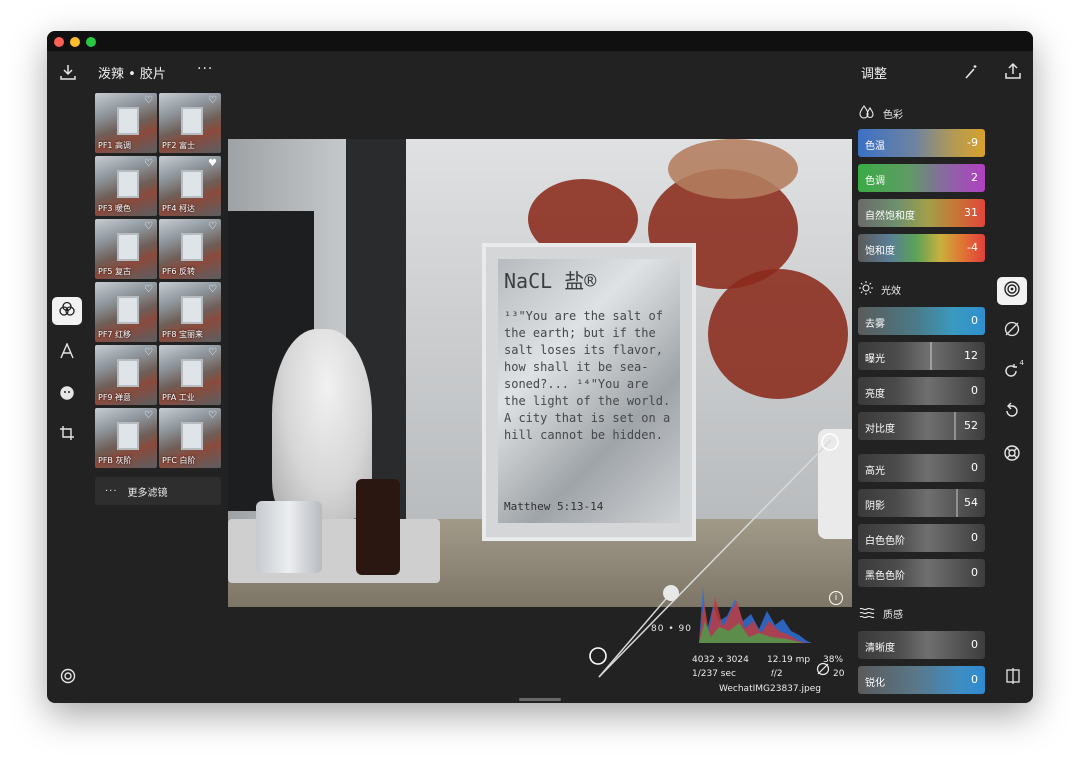 This screenshot has width=1080, height=766. I want to click on settings-gear-icon, so click(68, 676).